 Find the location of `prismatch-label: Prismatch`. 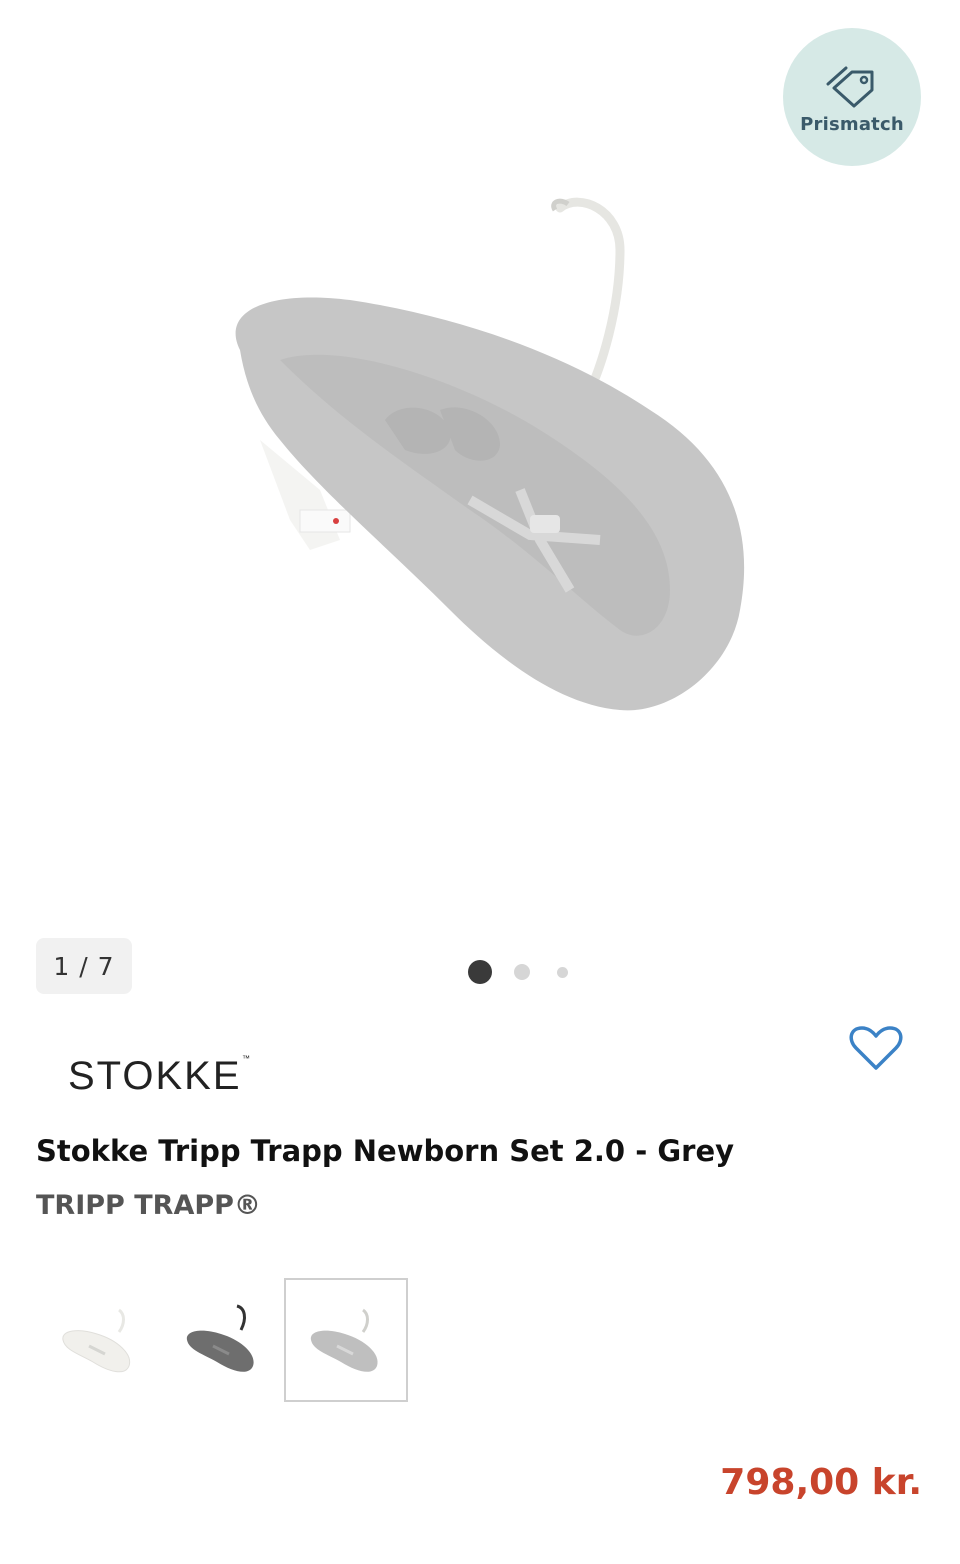

prismatch-label: Prismatch is located at coordinates (852, 124).